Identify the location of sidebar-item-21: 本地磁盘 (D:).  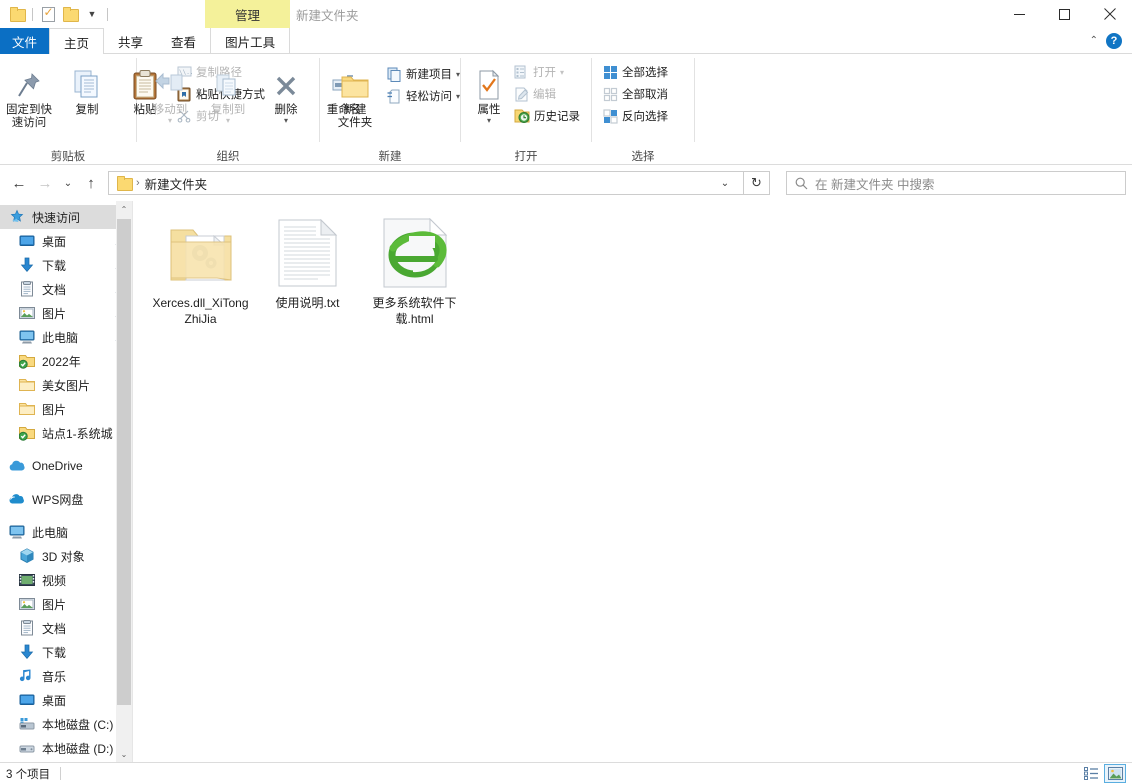
(66, 748).